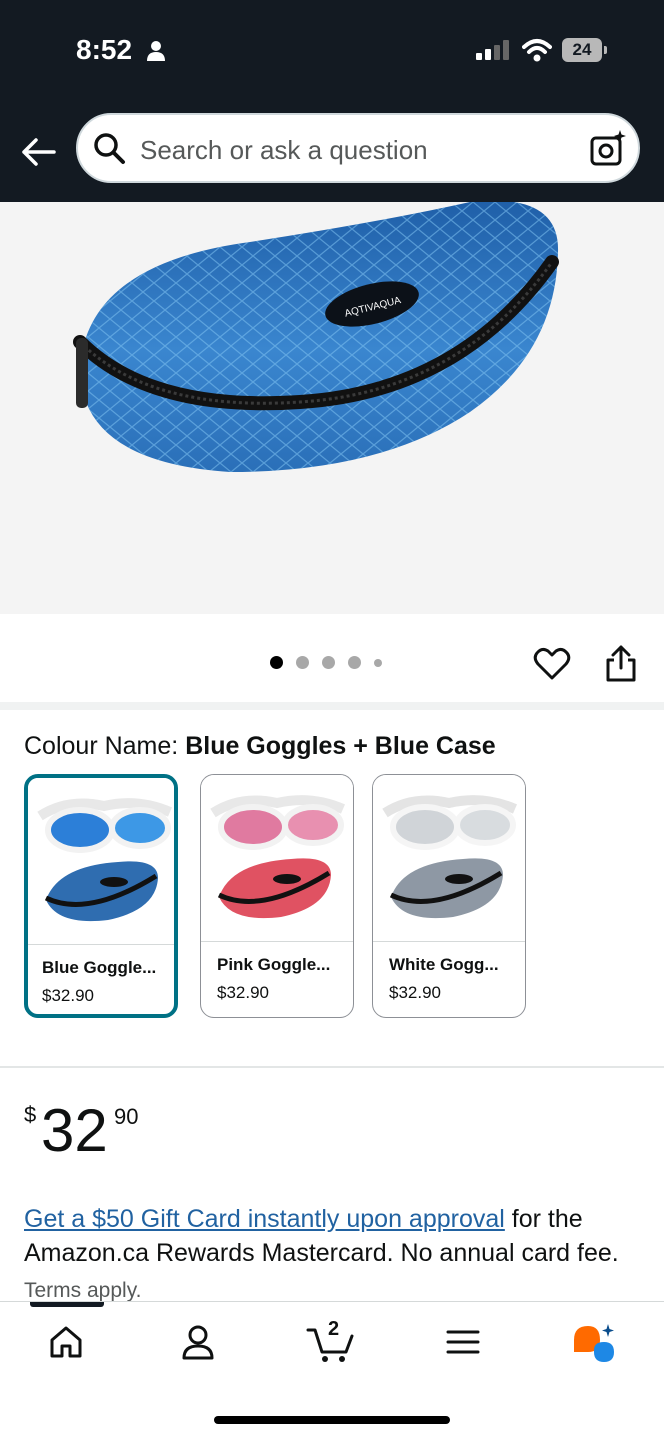 The width and height of the screenshot is (664, 1441). Describe the element at coordinates (332, 1067) in the screenshot. I see `section-divider` at that location.